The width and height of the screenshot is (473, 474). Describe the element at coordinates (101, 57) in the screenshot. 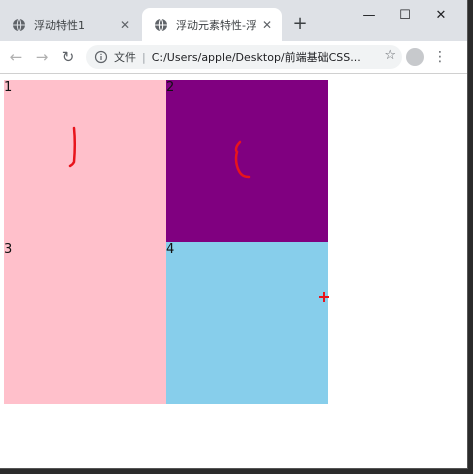

I see `info-icon` at that location.